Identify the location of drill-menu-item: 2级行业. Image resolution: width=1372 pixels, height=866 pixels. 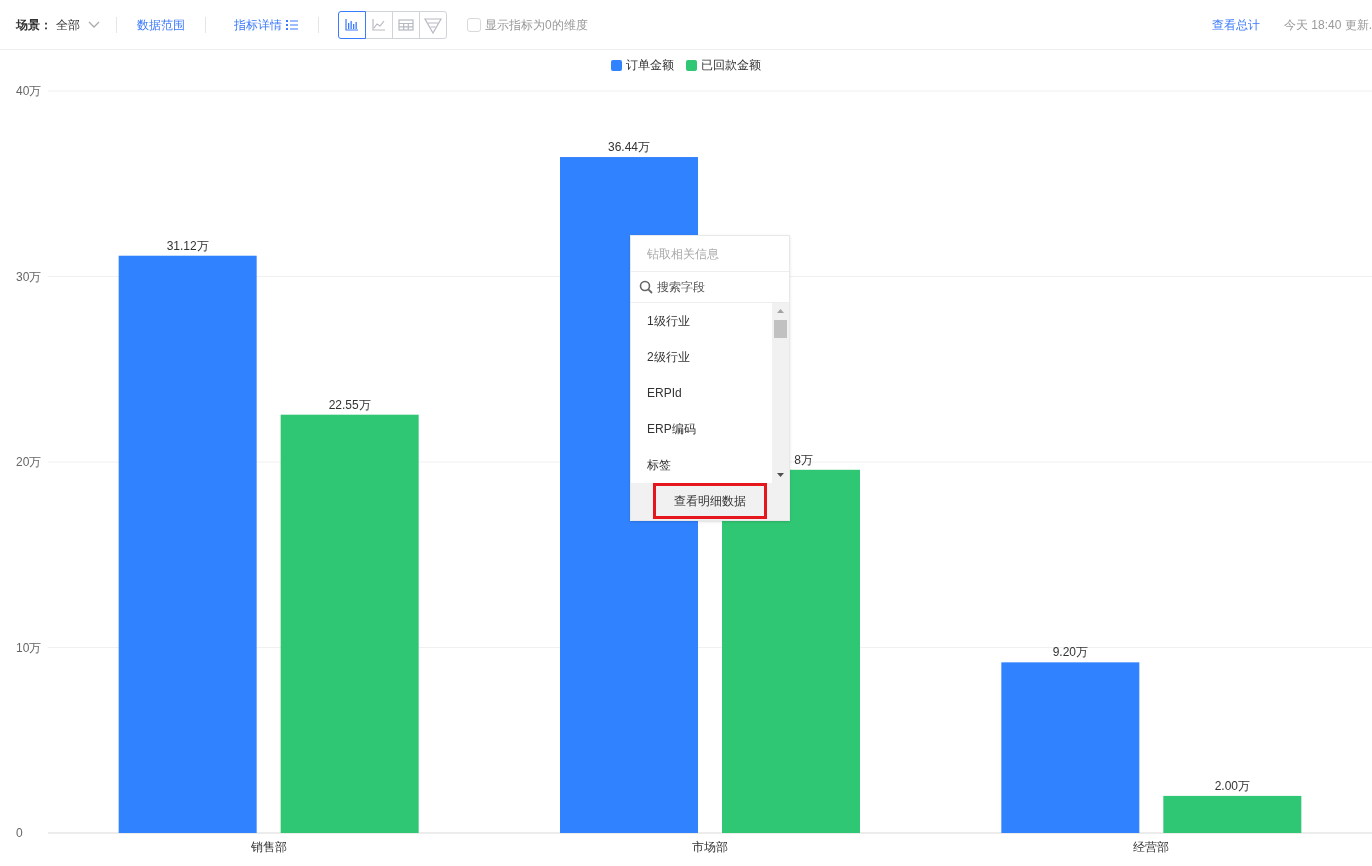
(701, 356).